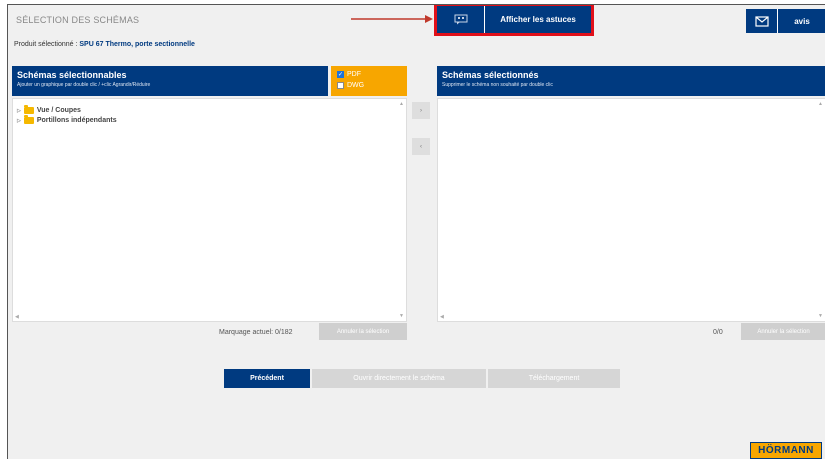  Describe the element at coordinates (267, 378) in the screenshot. I see `previous-button: Précédent` at that location.